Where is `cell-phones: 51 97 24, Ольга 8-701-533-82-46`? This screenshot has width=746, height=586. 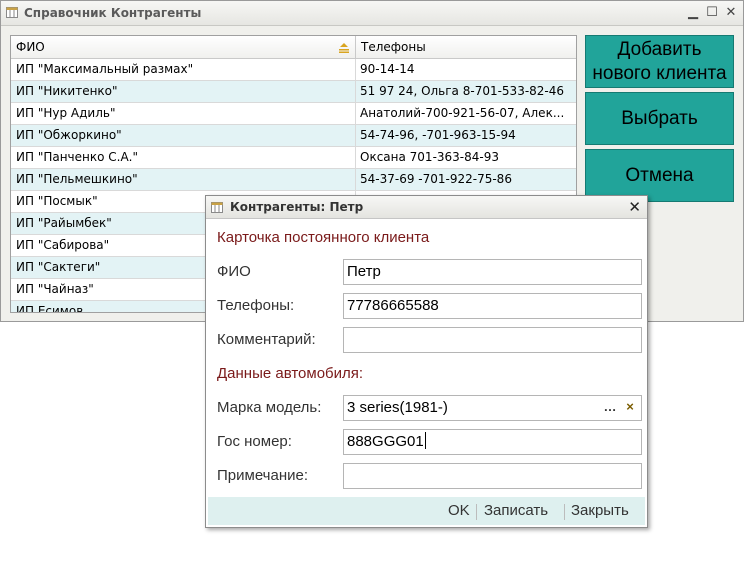 cell-phones: 51 97 24, Ольга 8-701-533-82-46 is located at coordinates (462, 91).